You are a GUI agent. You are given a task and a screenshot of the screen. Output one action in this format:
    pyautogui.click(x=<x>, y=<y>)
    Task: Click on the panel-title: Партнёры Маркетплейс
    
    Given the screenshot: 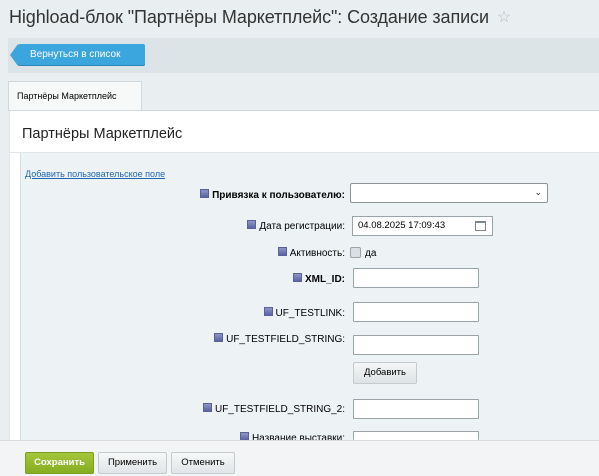 What is the action you would take?
    pyautogui.click(x=102, y=134)
    